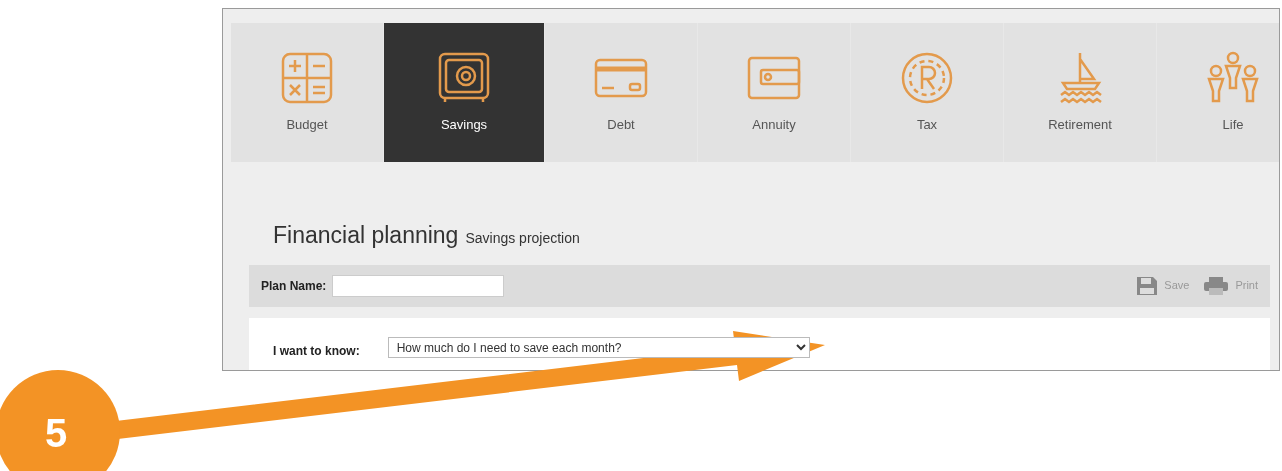 The width and height of the screenshot is (1282, 471). What do you see at coordinates (316, 351) in the screenshot?
I see `question-label: I want to know:` at bounding box center [316, 351].